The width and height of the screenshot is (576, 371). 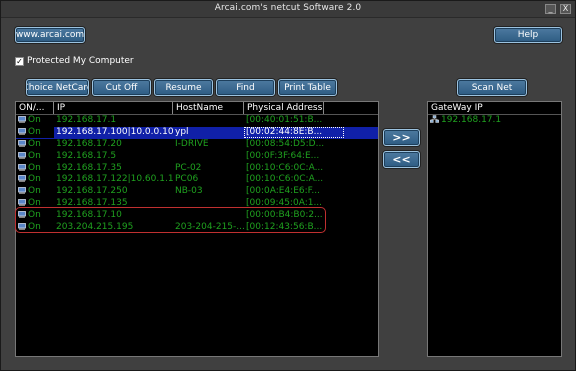 What do you see at coordinates (401, 137) in the screenshot?
I see `move-right-button: >>` at bounding box center [401, 137].